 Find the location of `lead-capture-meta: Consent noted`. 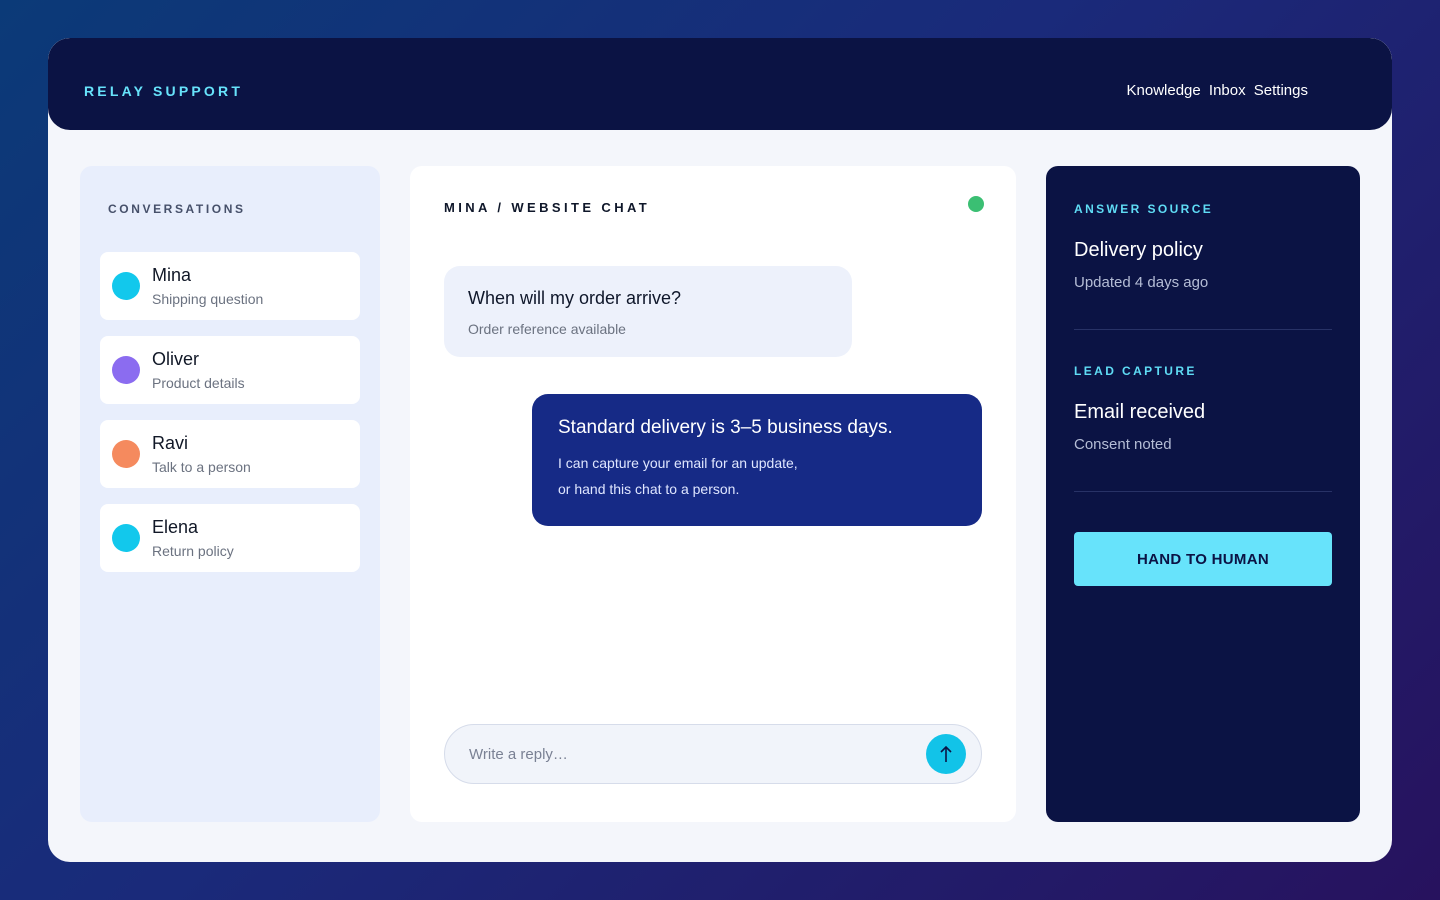

lead-capture-meta: Consent noted is located at coordinates (1123, 444).